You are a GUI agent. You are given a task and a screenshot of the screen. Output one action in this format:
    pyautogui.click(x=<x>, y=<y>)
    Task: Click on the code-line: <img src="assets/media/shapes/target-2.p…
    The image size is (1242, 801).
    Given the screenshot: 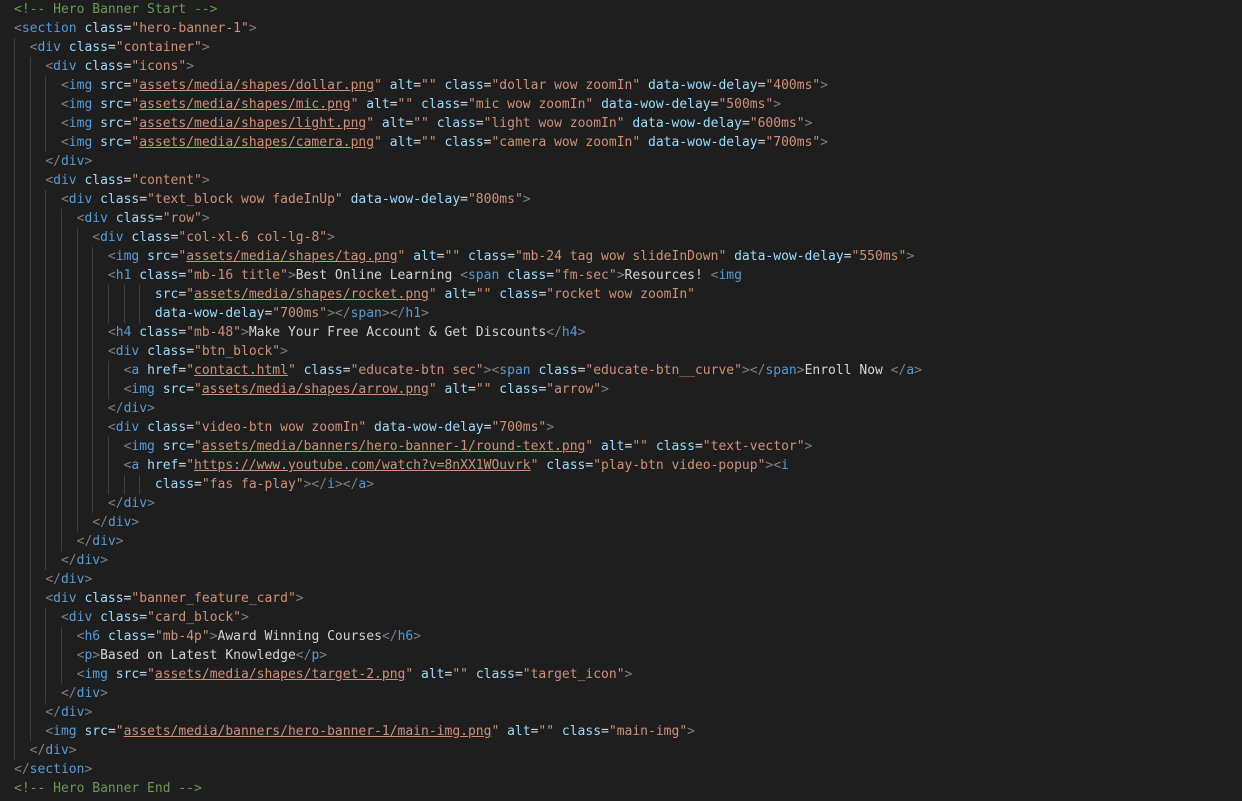 What is the action you would take?
    pyautogui.click(x=621, y=674)
    